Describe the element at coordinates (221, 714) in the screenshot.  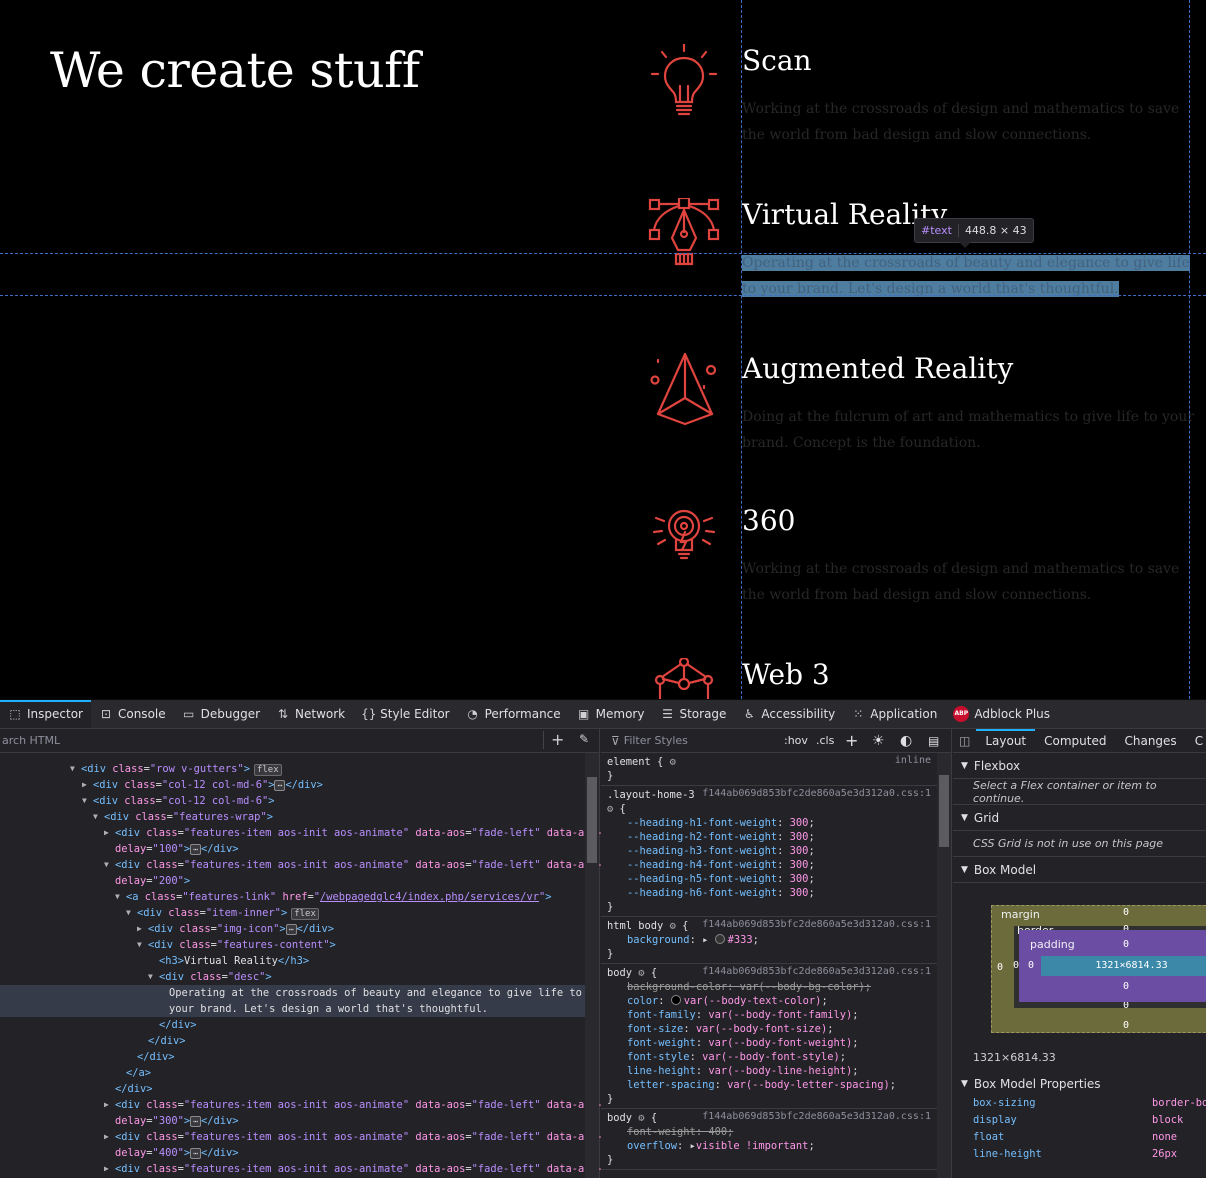
I see `tab-debugger: ▭ Debugger` at that location.